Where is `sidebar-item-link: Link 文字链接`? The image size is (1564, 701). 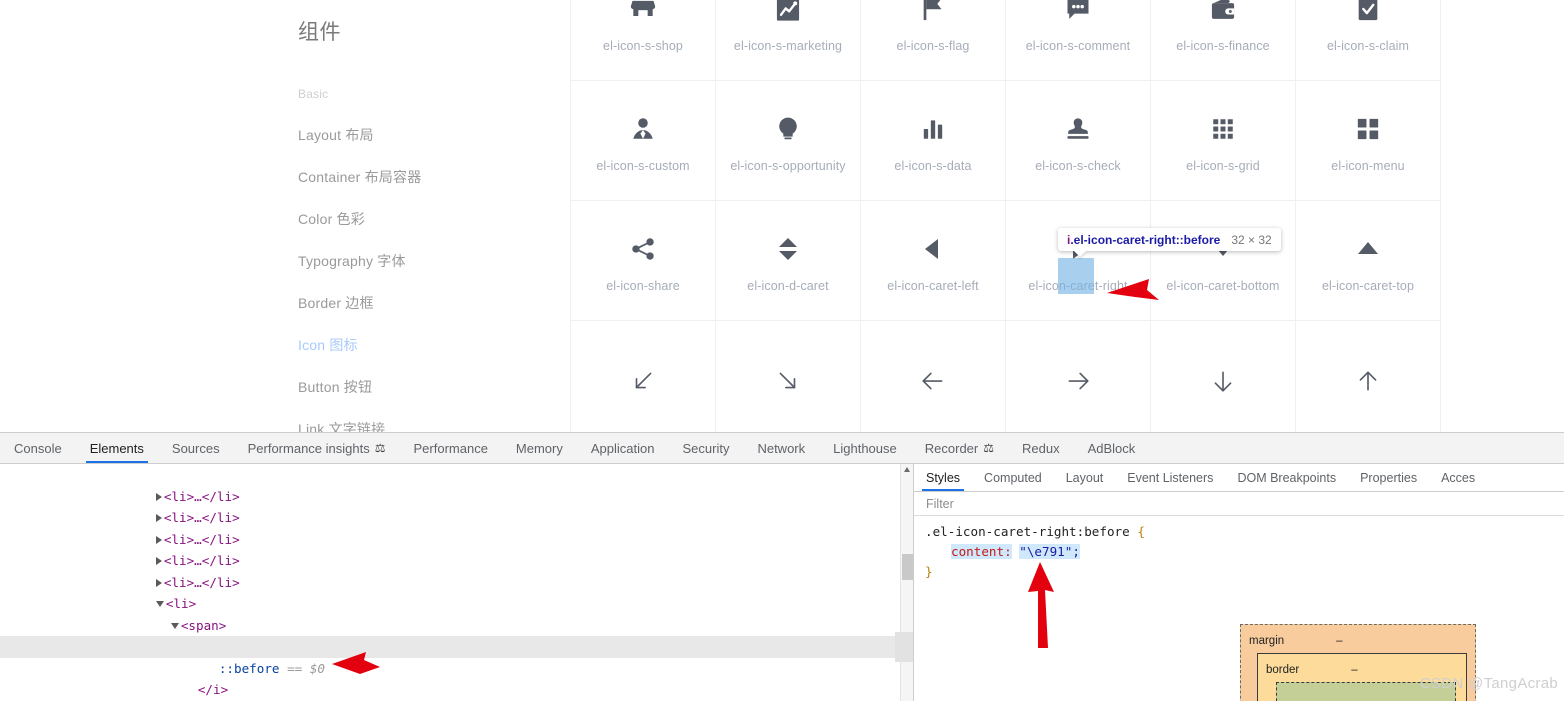
sidebar-item-link: Link 文字链接 is located at coordinates (434, 426).